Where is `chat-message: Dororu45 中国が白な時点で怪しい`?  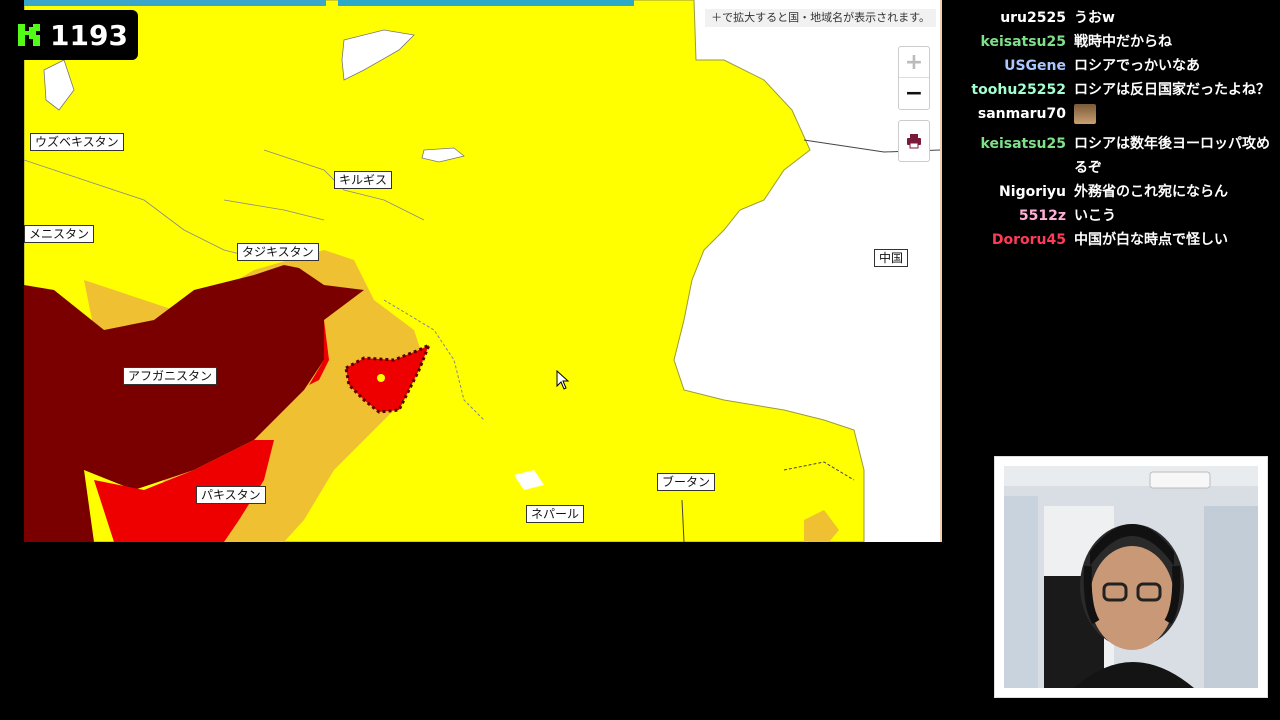
chat-message: Dororu45 中国が白な時点で怪しい is located at coordinates (1116, 240).